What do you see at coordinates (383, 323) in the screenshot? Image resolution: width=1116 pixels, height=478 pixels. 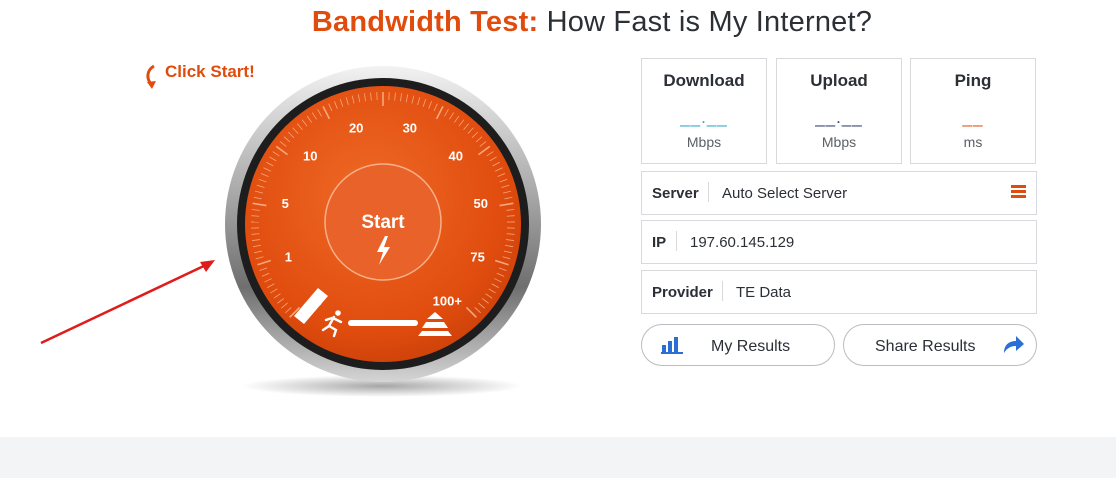 I see `progress-track` at bounding box center [383, 323].